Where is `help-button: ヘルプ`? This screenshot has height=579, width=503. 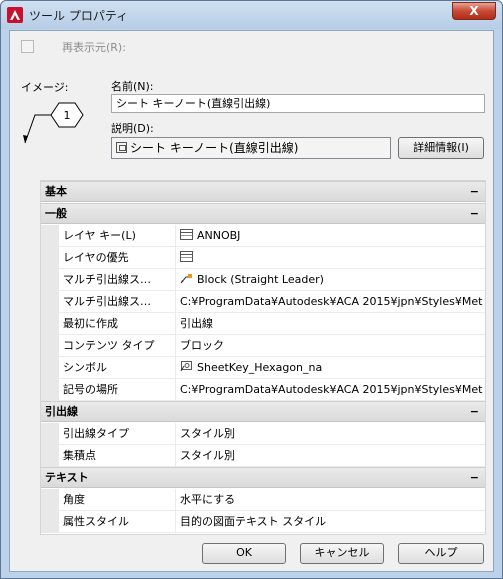 help-button: ヘルプ is located at coordinates (441, 553).